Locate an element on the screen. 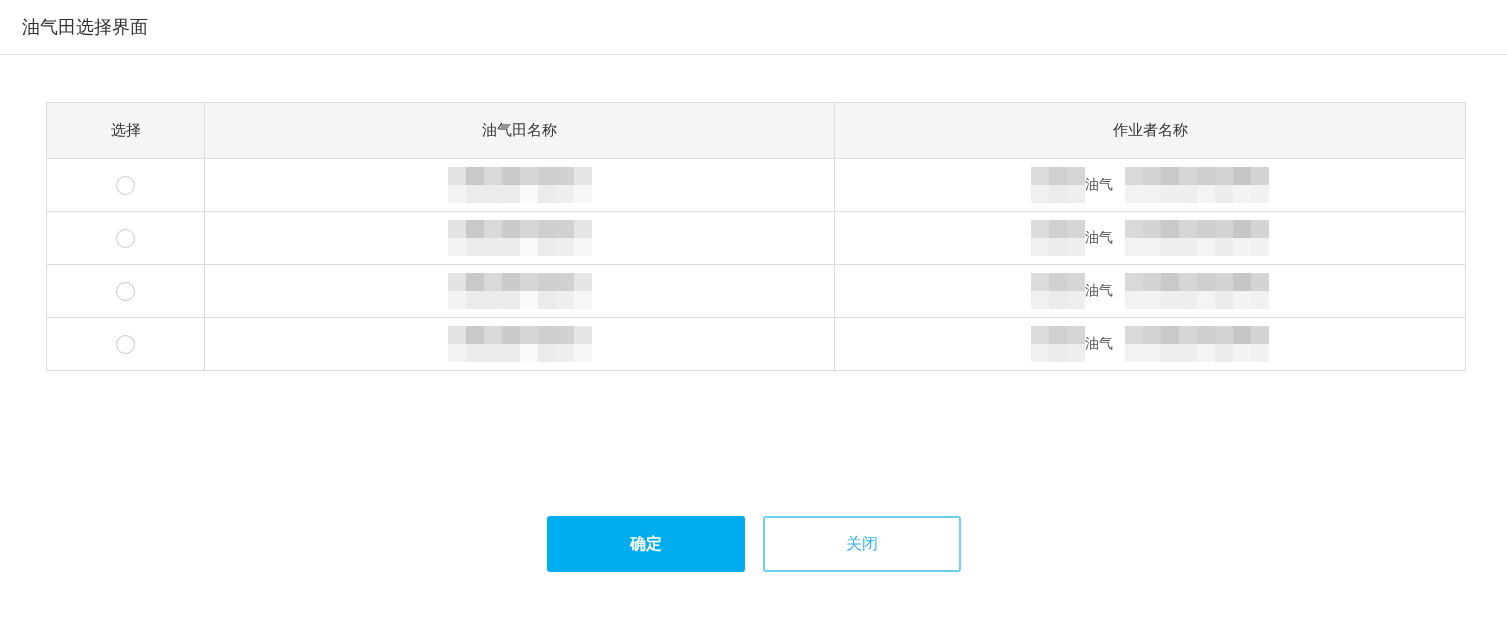  dialog-button: 关闭 is located at coordinates (862, 544).